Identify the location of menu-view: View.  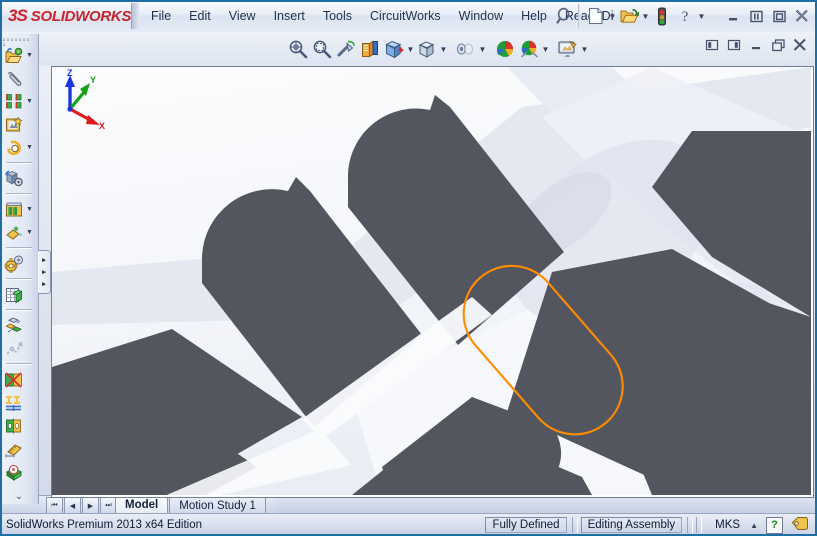
(242, 16).